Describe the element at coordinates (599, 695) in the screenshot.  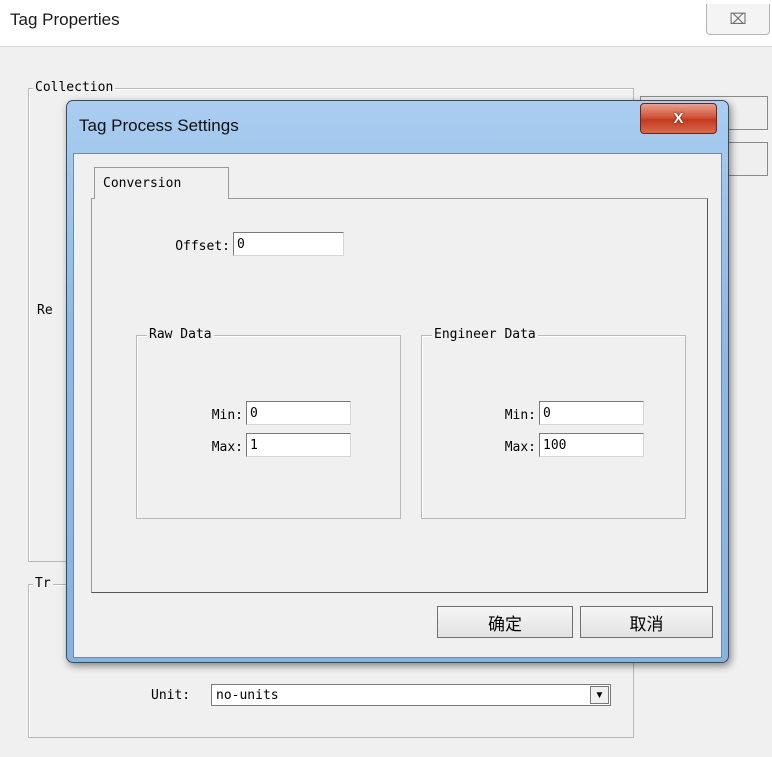
I see `dropdown-arrow-icon: ▼` at that location.